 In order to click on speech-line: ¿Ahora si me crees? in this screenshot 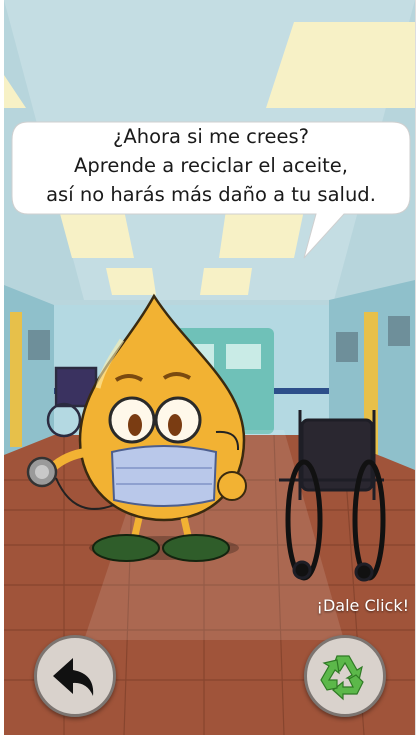, I will do `click(211, 136)`.